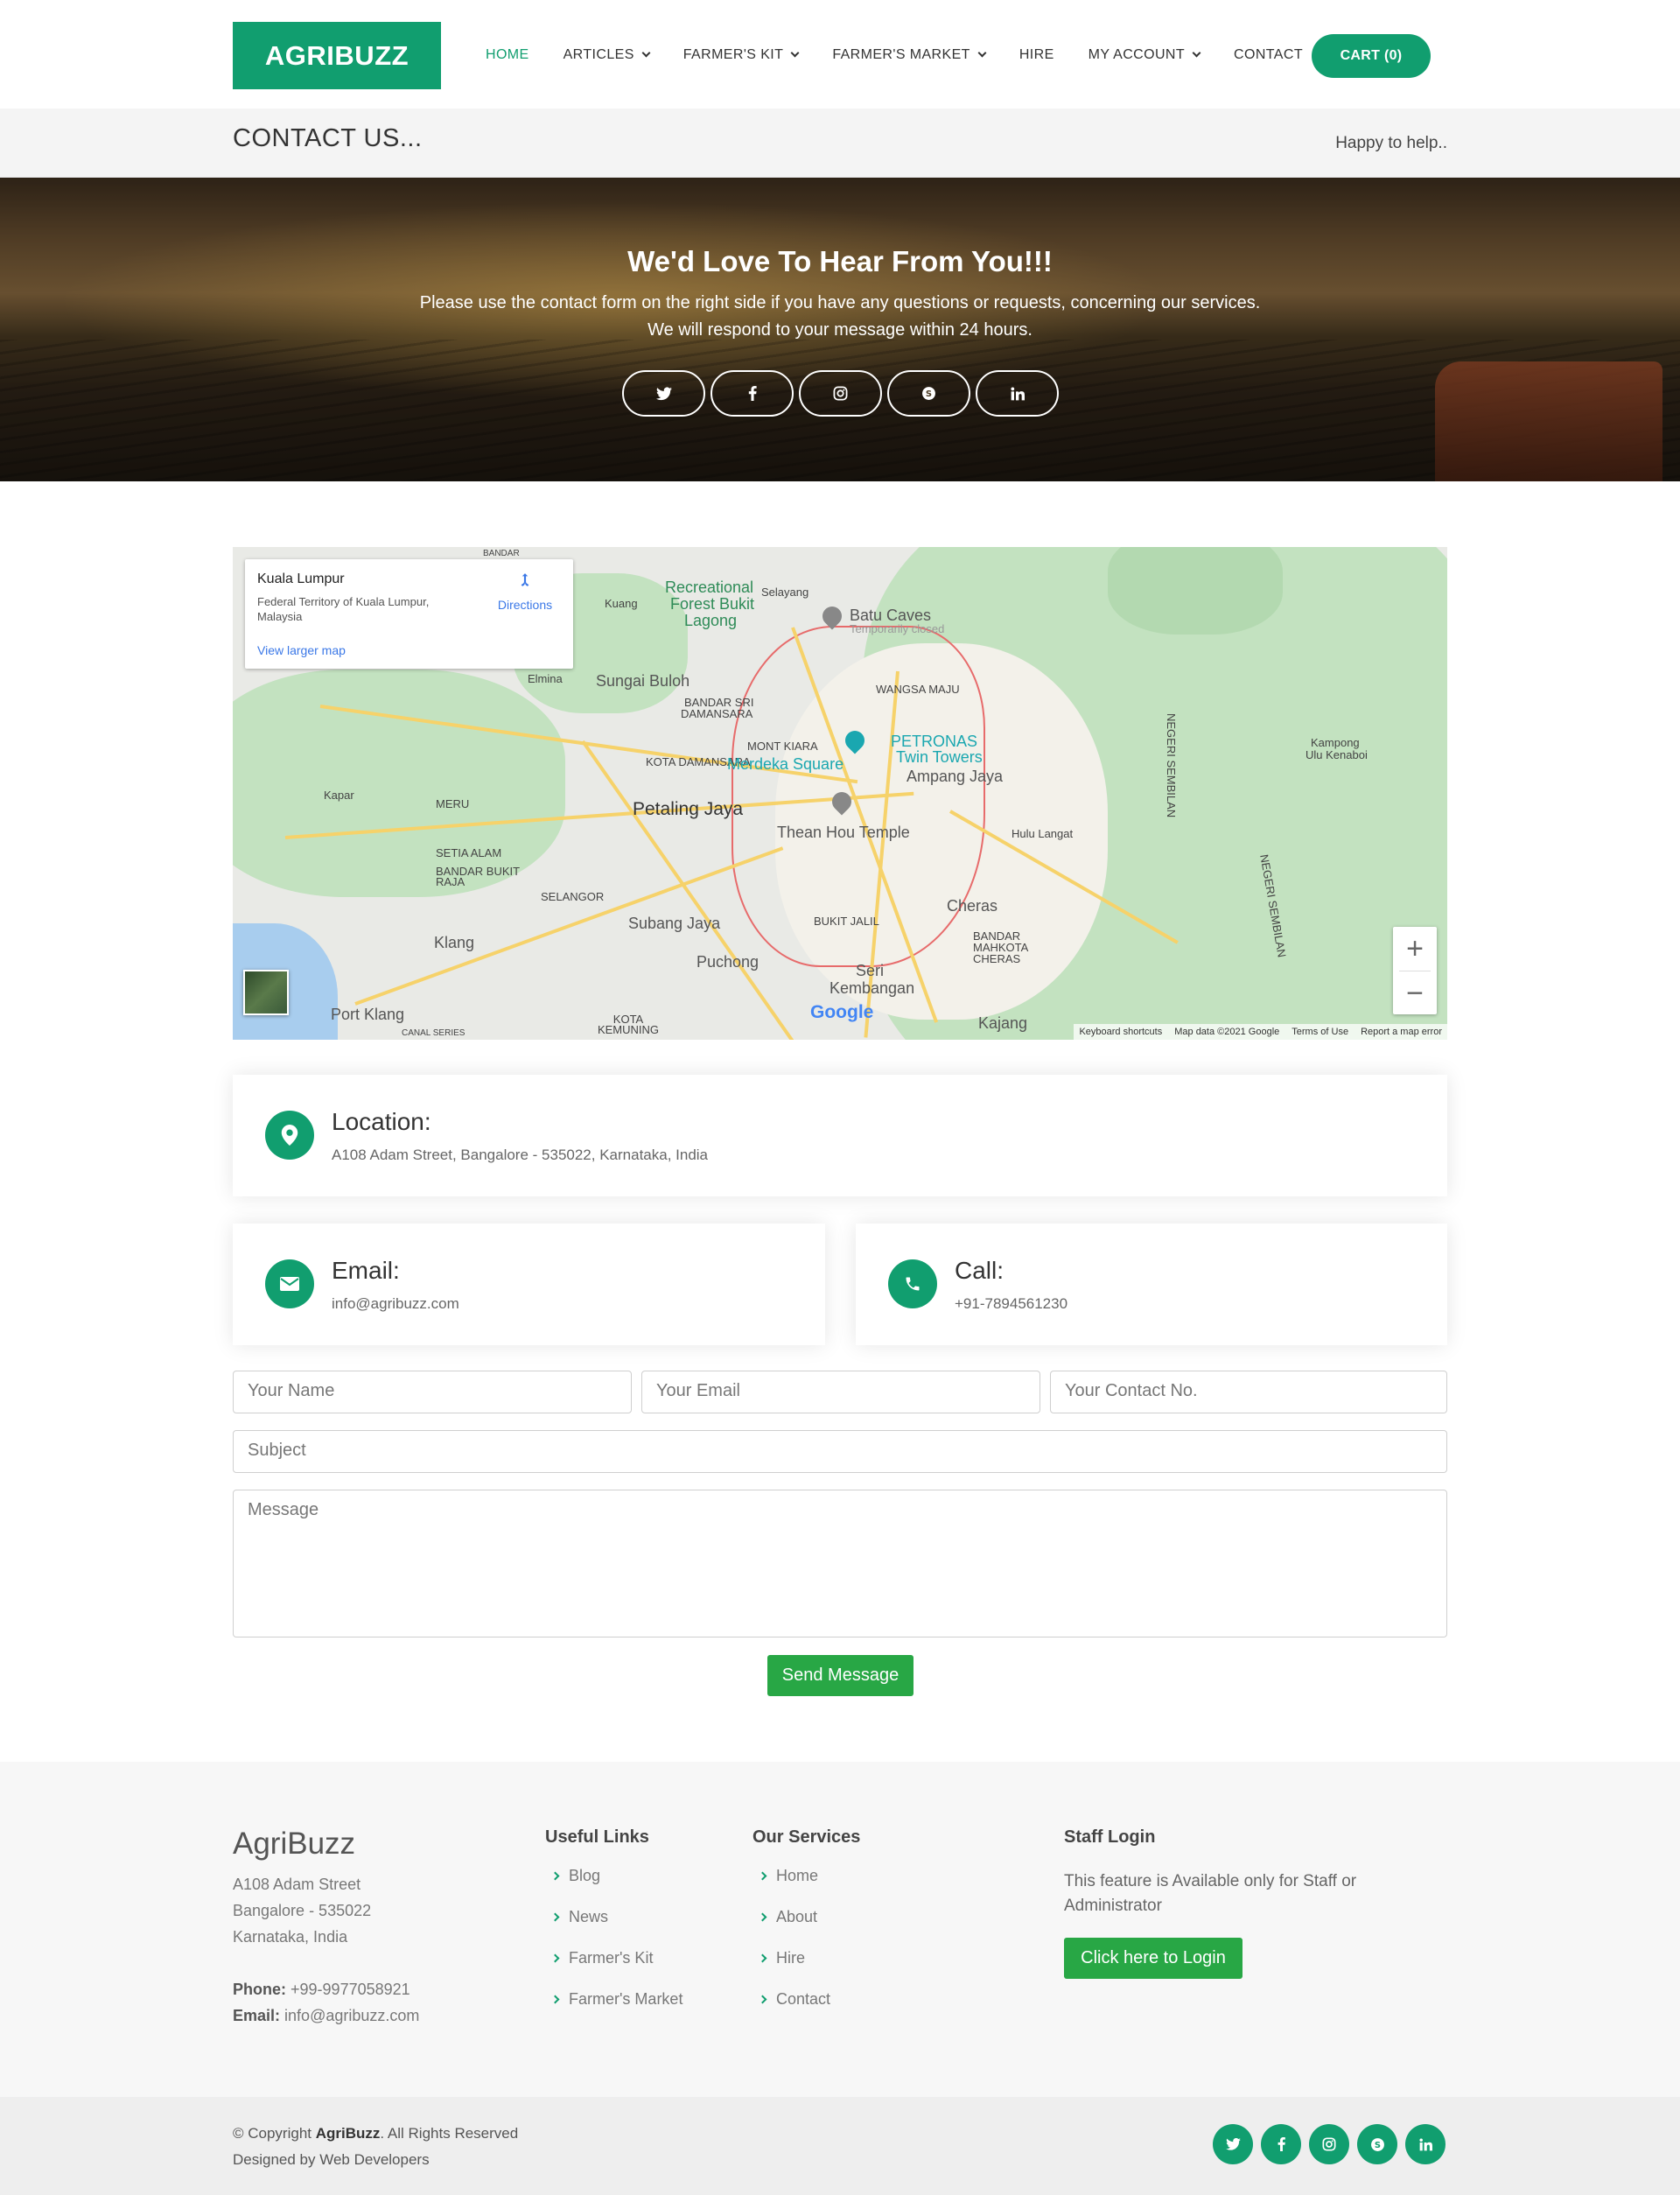  Describe the element at coordinates (843, 833) in the screenshot. I see `map-label: Thean Hou Temple` at that location.